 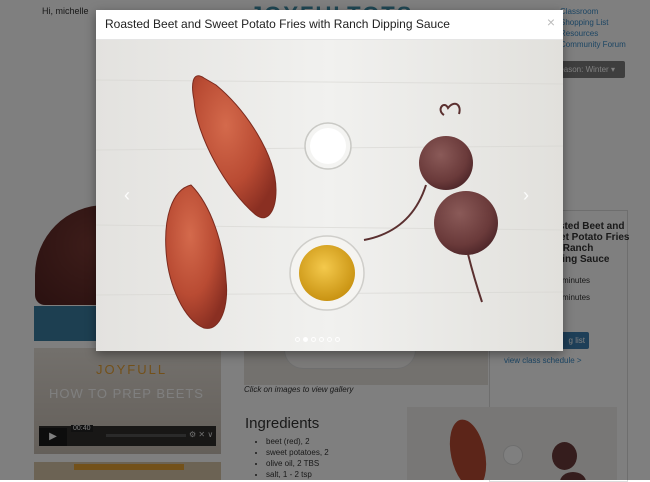 I want to click on chevron-left-icon: ‹, so click(x=127, y=195).